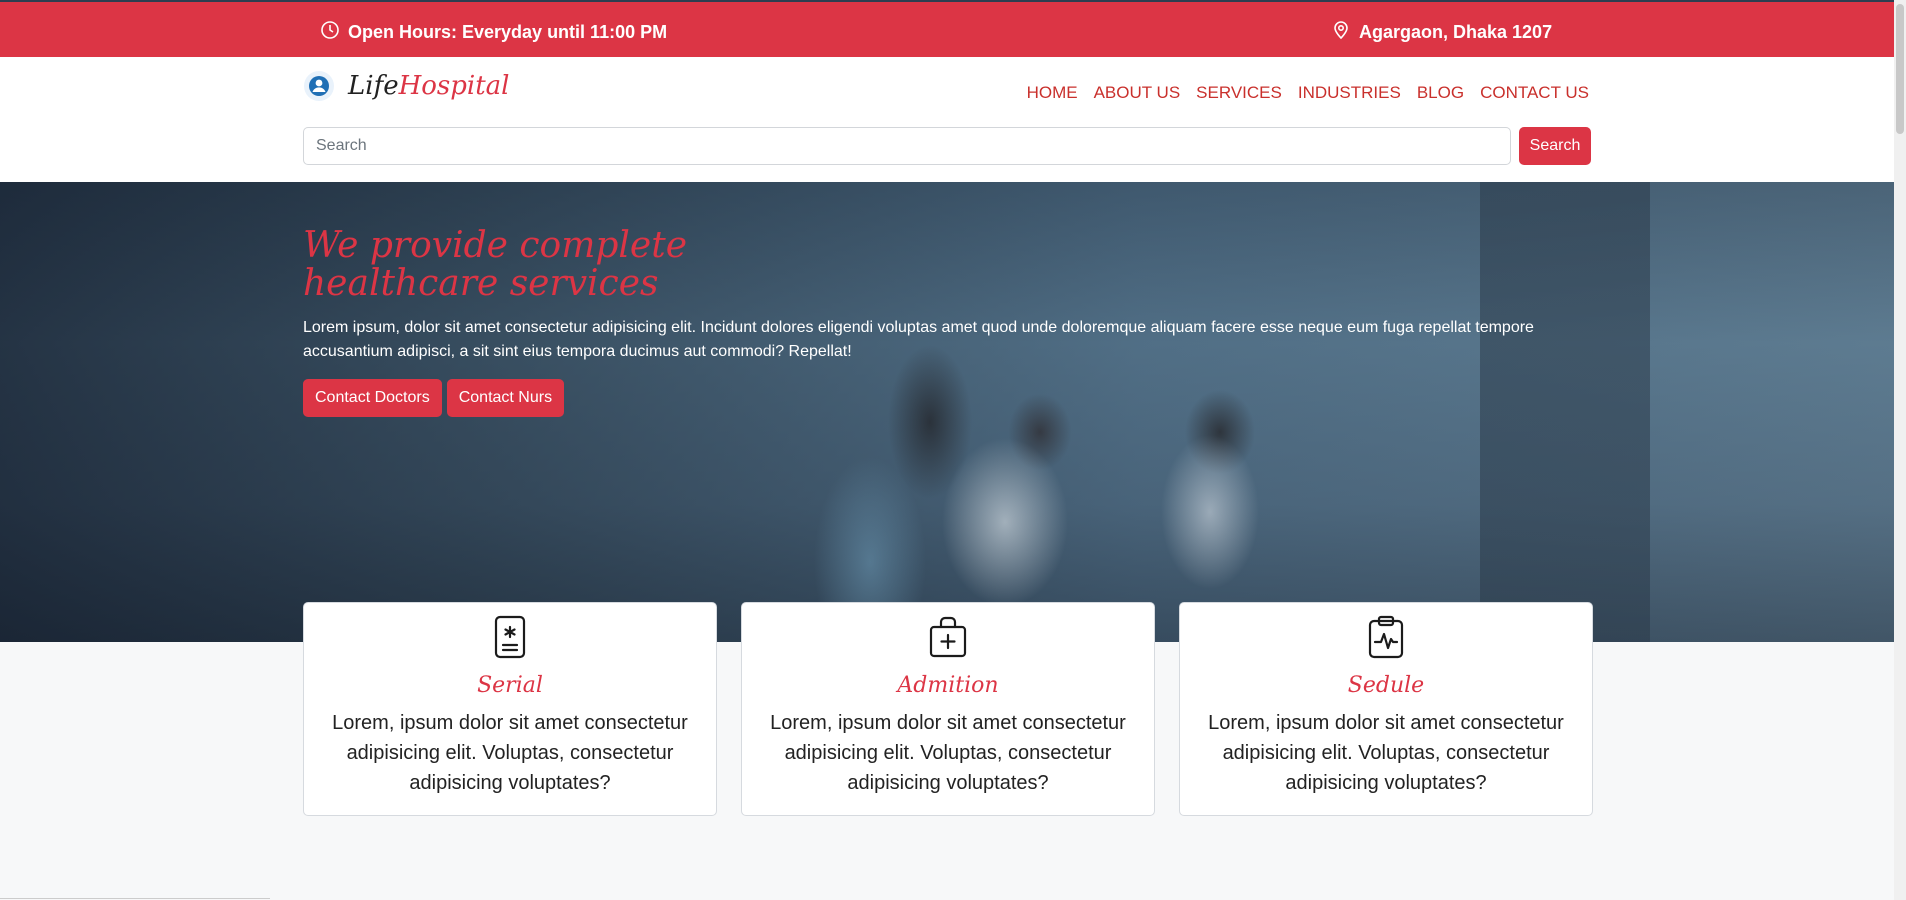 The height and width of the screenshot is (900, 1906). Describe the element at coordinates (1239, 93) in the screenshot. I see `nav-services: SERVICES` at that location.